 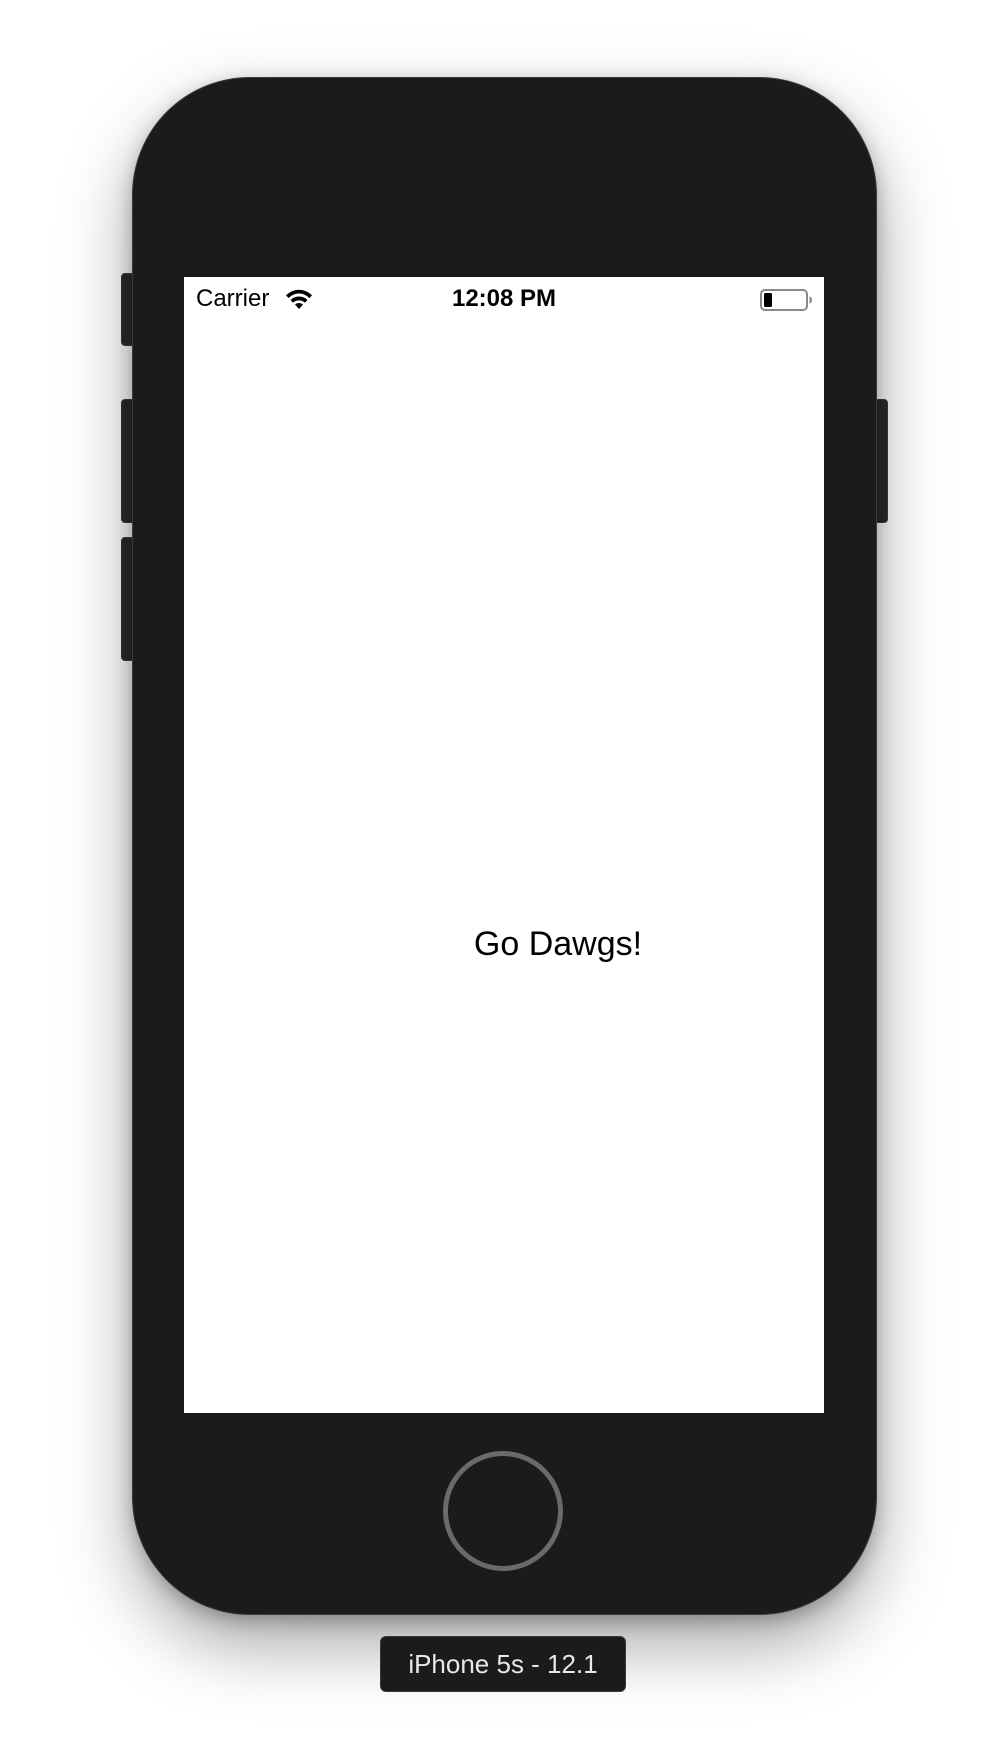 I want to click on battery-icon, so click(x=786, y=300).